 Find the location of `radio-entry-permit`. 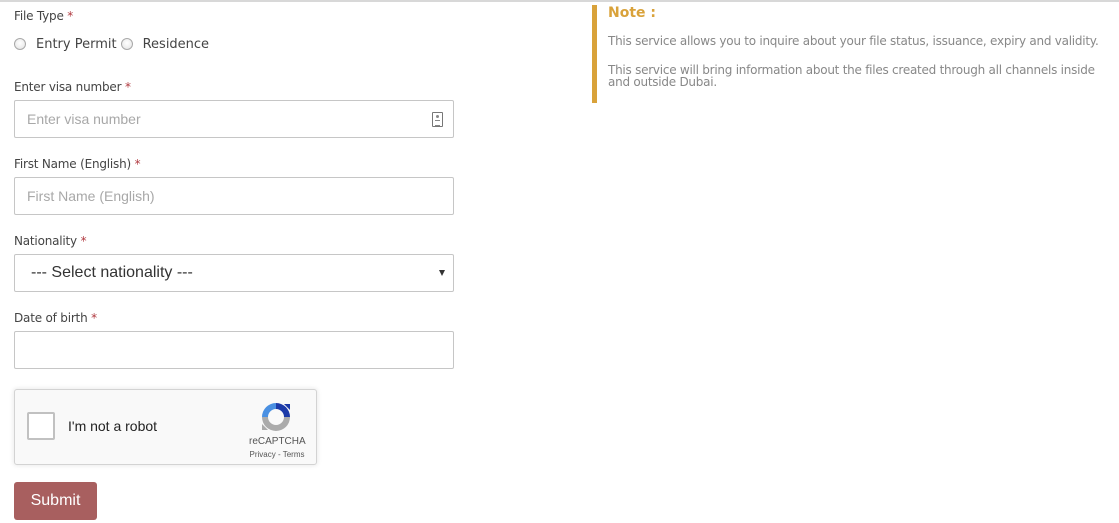

radio-entry-permit is located at coordinates (20, 44).